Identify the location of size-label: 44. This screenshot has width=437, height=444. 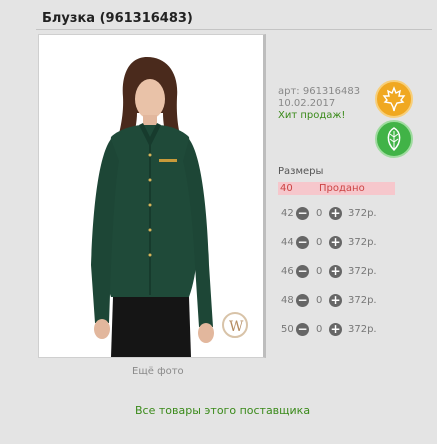
(287, 242).